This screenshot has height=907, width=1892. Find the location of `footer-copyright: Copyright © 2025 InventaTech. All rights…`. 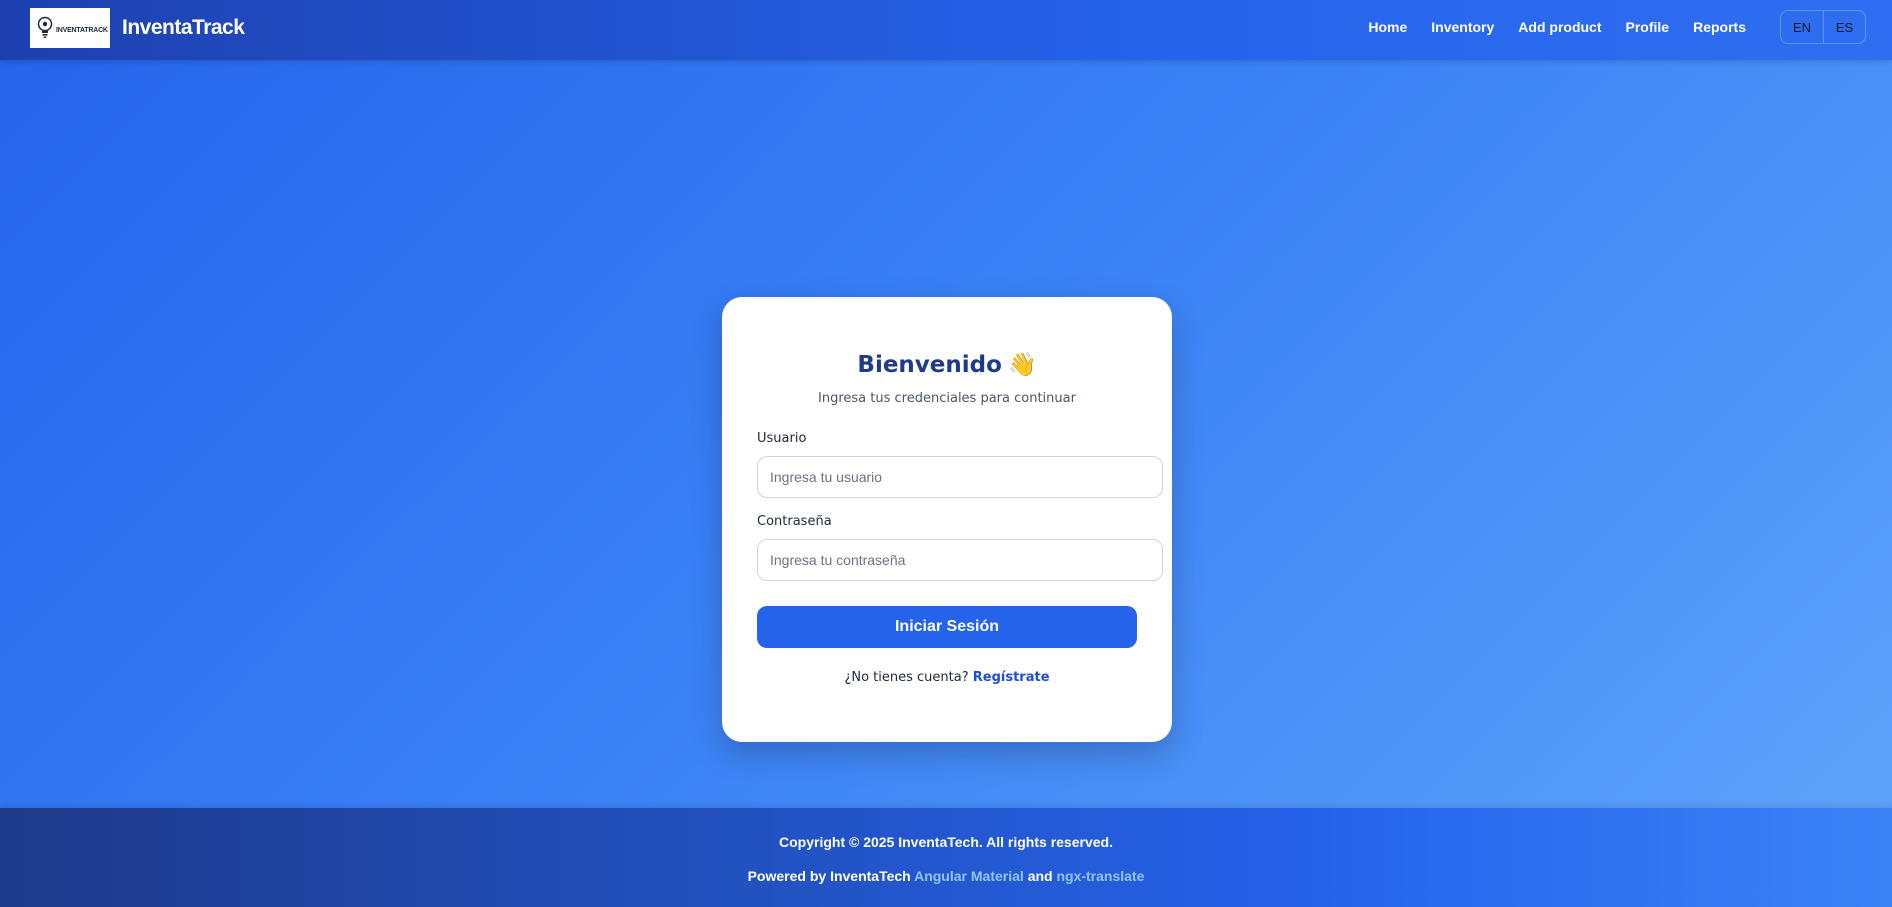

footer-copyright: Copyright © 2025 InventaTech. All rights… is located at coordinates (946, 842).